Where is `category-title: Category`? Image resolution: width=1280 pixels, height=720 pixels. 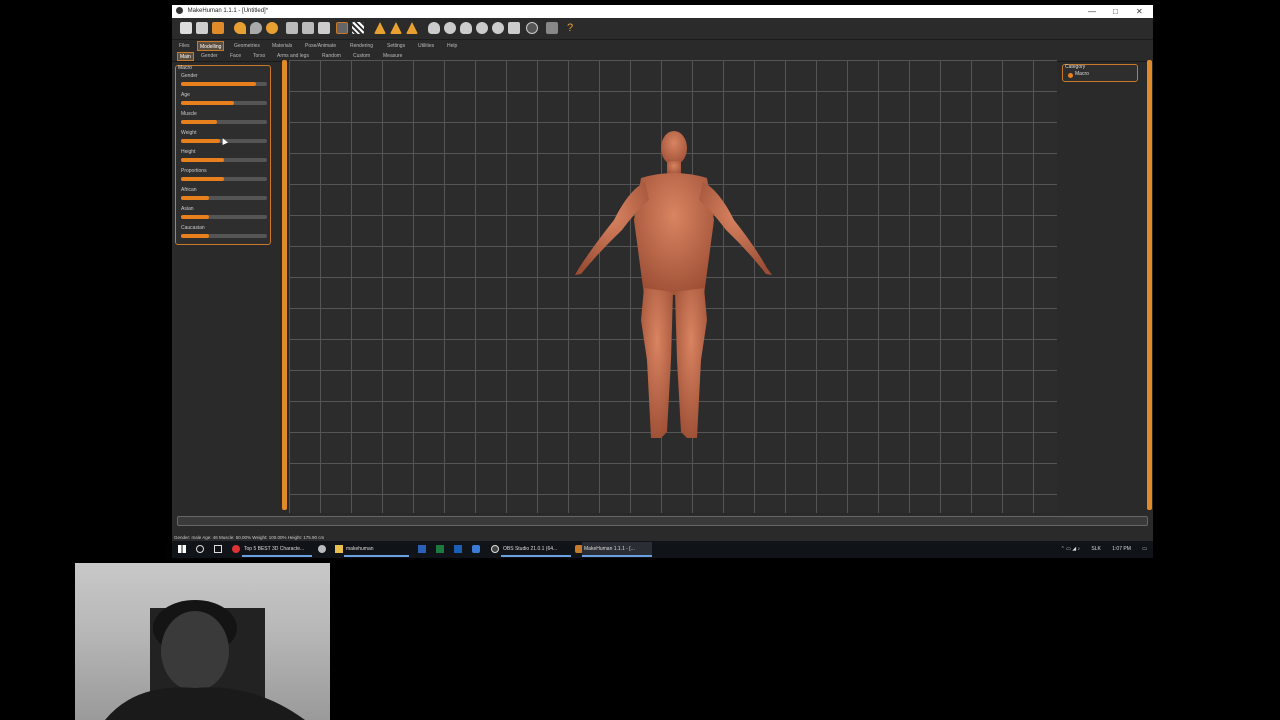
category-title: Category is located at coordinates (1075, 67).